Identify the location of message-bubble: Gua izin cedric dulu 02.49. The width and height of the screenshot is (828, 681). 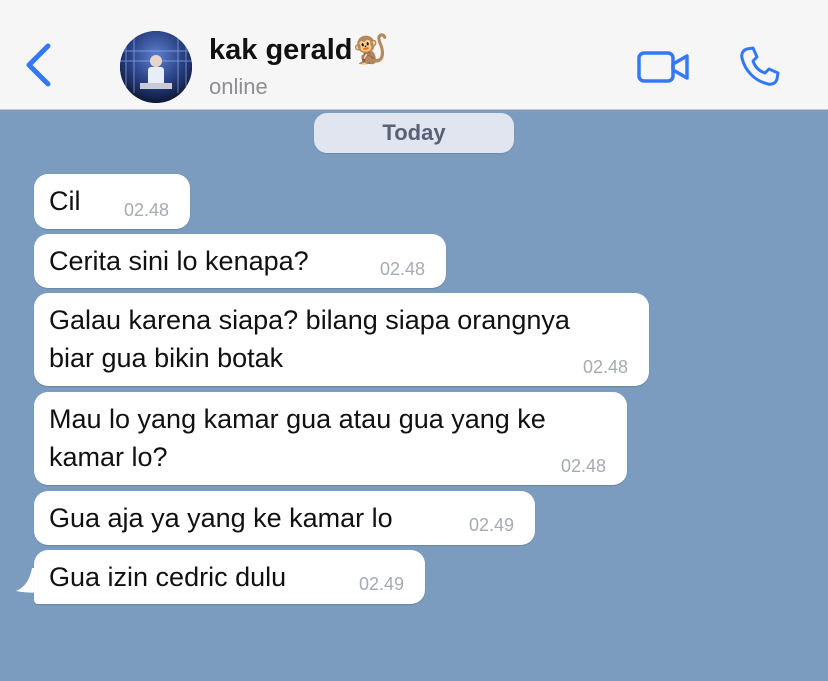
(229, 577).